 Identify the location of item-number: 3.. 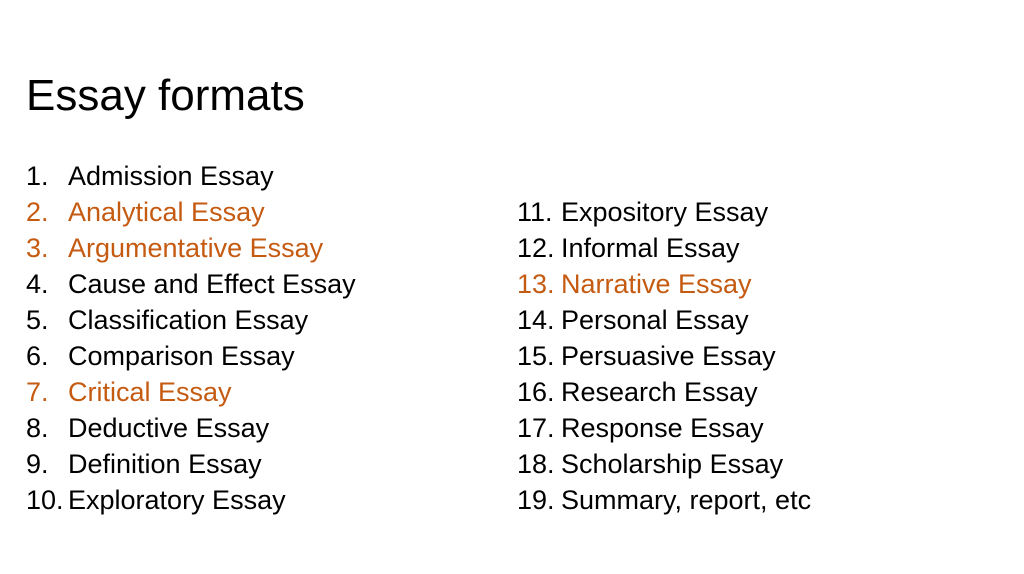
(37, 248).